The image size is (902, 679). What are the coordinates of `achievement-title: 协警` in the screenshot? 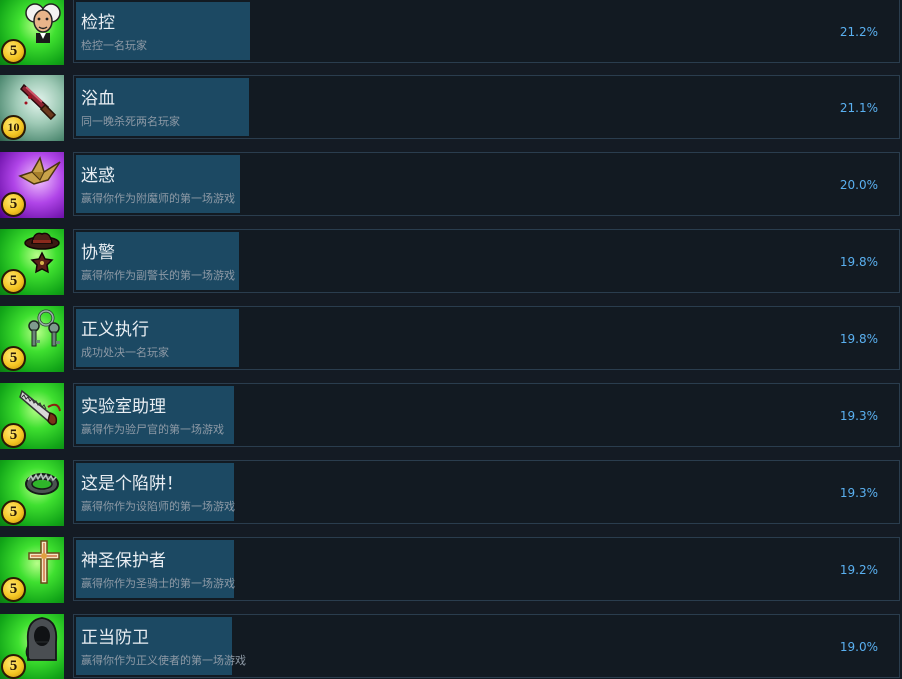 It's located at (98, 253).